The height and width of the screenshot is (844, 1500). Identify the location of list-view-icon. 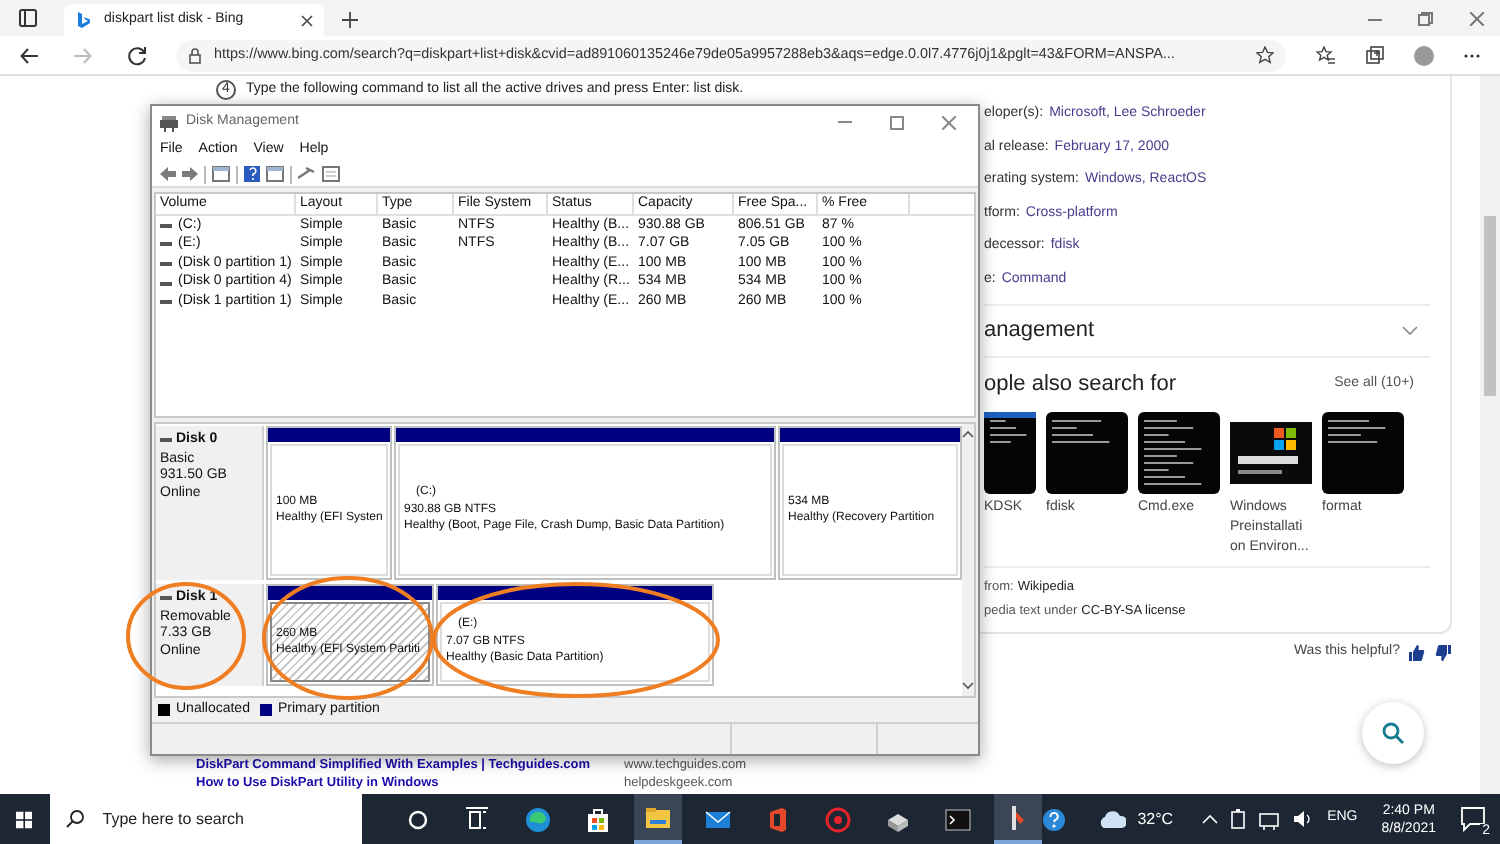
(331, 174).